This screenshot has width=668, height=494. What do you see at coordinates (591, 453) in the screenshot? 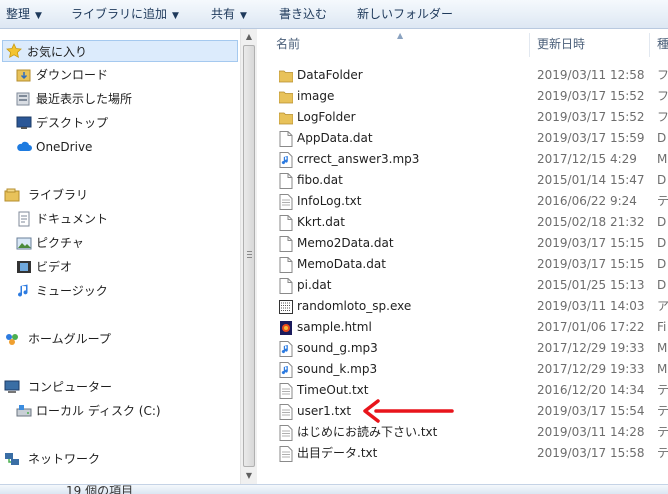
I see `file-date-modified: 2019/03/17 15:58` at bounding box center [591, 453].